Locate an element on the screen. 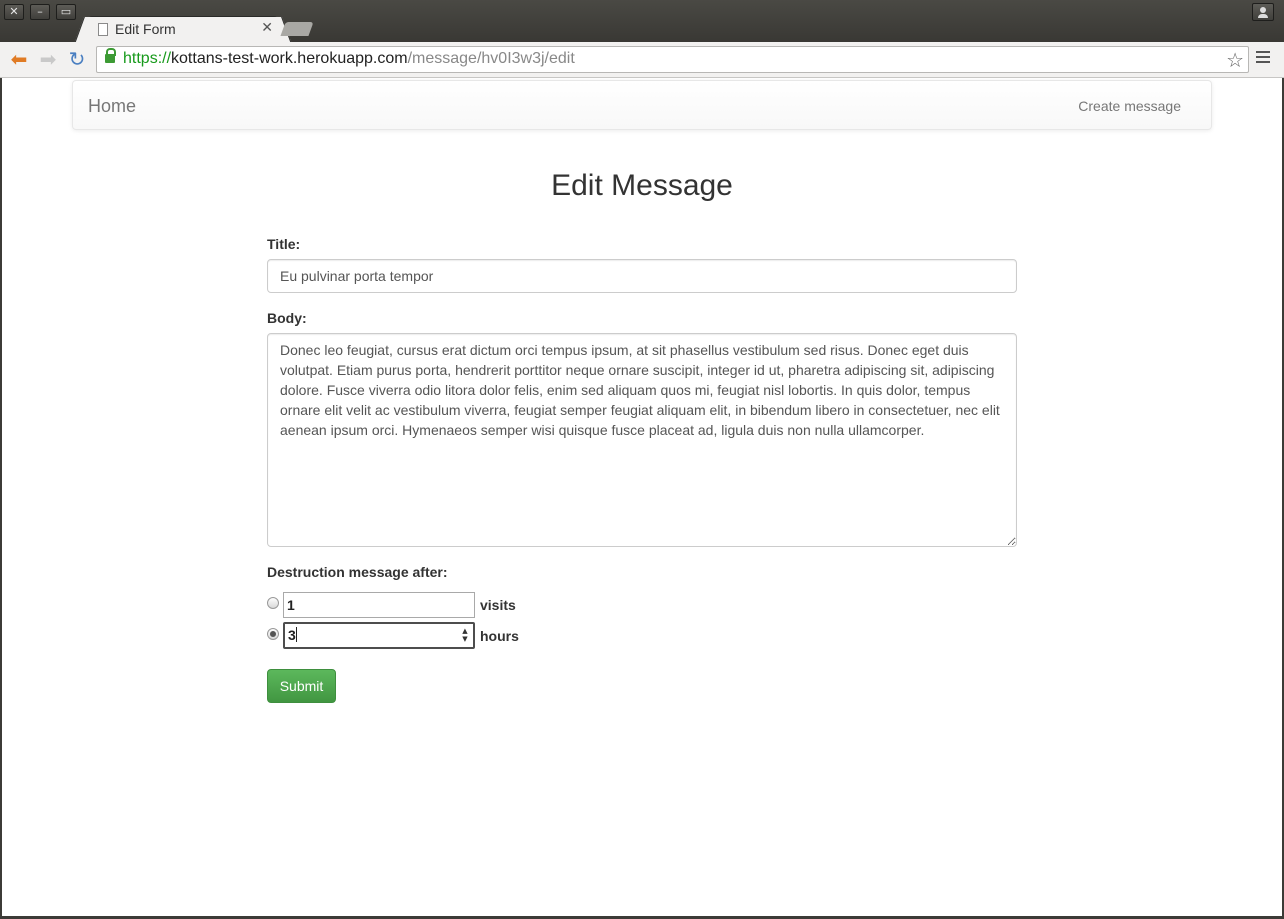 The width and height of the screenshot is (1284, 919). browser-tab: Edit Form ✕ is located at coordinates (183, 29).